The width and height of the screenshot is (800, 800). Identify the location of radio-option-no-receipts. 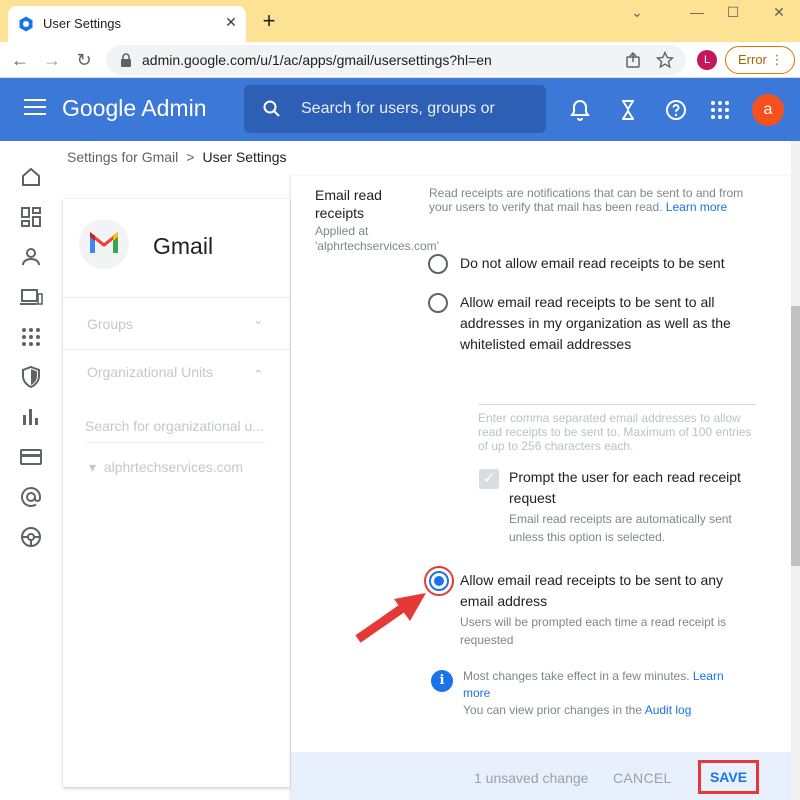
(438, 264).